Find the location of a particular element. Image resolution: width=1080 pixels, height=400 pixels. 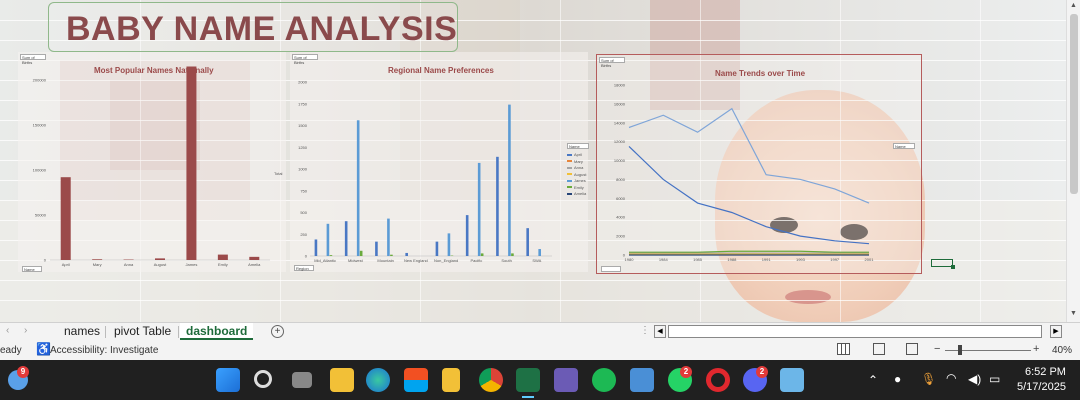

x-tick-label: South is located at coordinates (506, 260).